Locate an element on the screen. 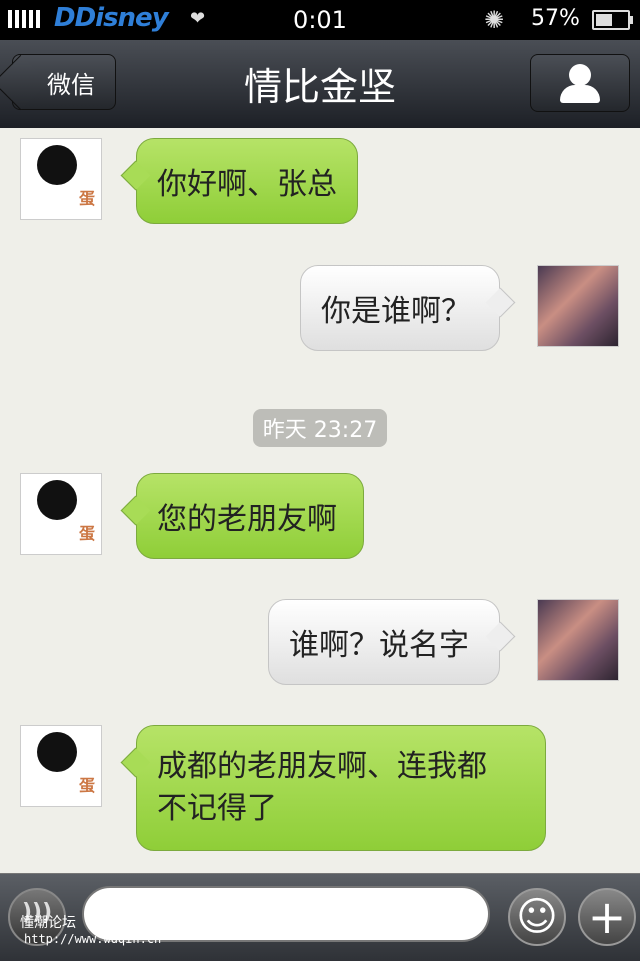  navigation-bar: 微信 情比金坚 is located at coordinates (320, 84).